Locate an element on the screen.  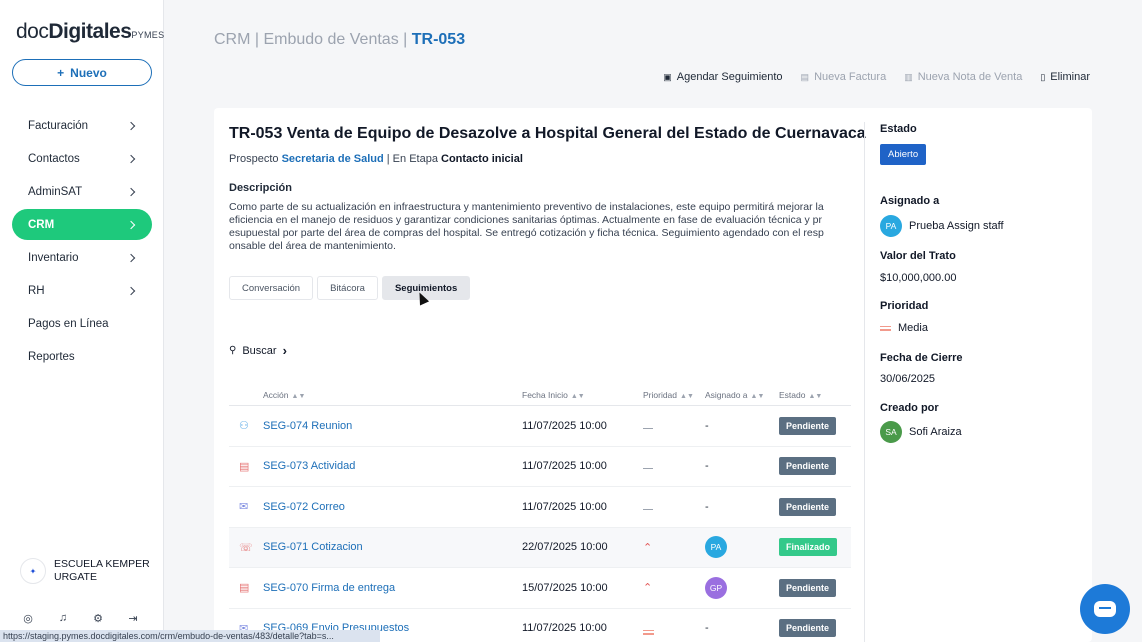
row-accion-link: SEG-074 Reunion is located at coordinates (392, 426).